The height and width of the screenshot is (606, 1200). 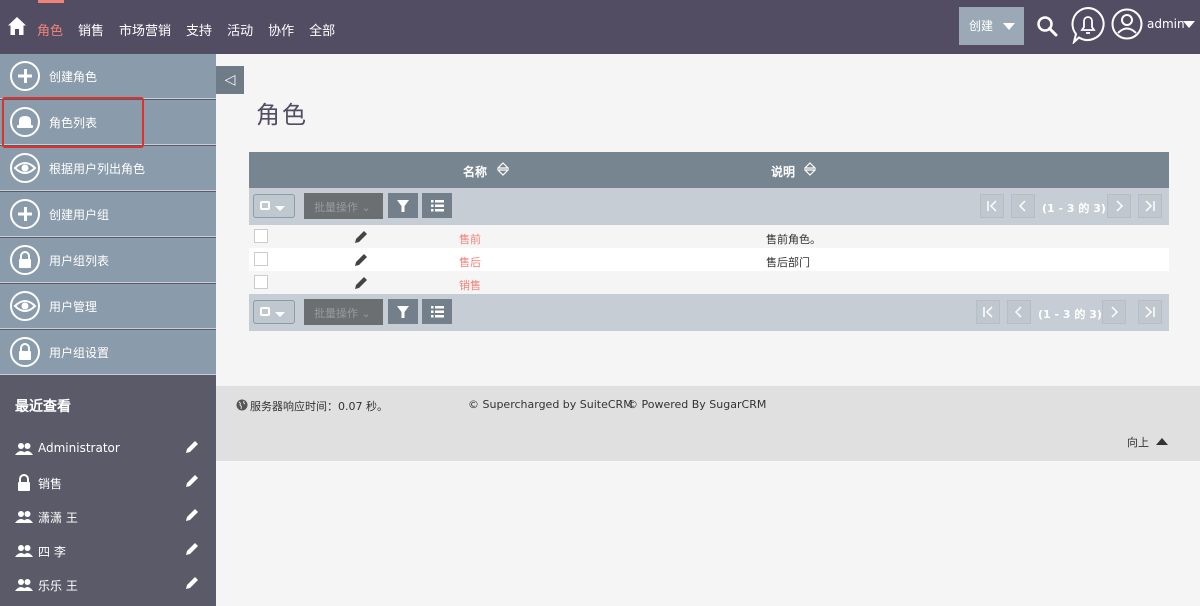 I want to click on list-toolbar-top: 批量操作 ⌄ (1 - 3 的 3), so click(x=709, y=206).